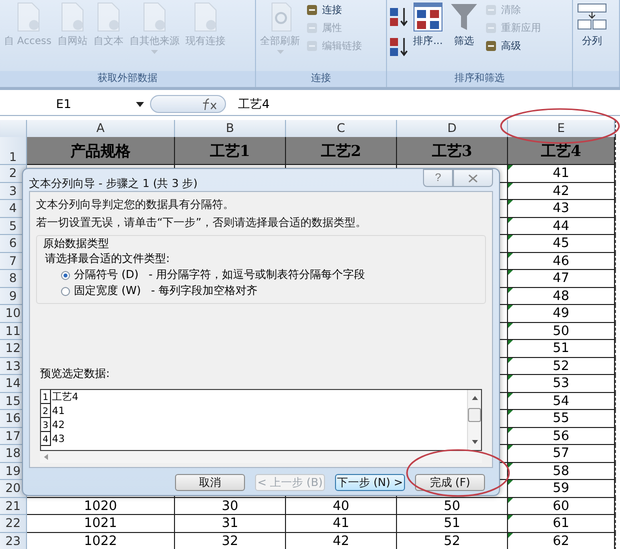 The height and width of the screenshot is (549, 620). What do you see at coordinates (230, 506) in the screenshot?
I see `cell-text: 30` at bounding box center [230, 506].